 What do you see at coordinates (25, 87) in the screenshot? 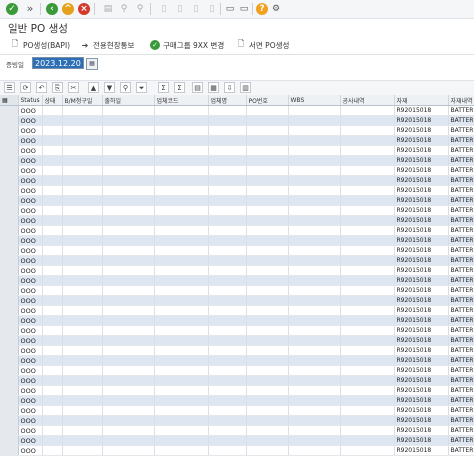
I see `refresh-icon: ⟳` at bounding box center [25, 87].